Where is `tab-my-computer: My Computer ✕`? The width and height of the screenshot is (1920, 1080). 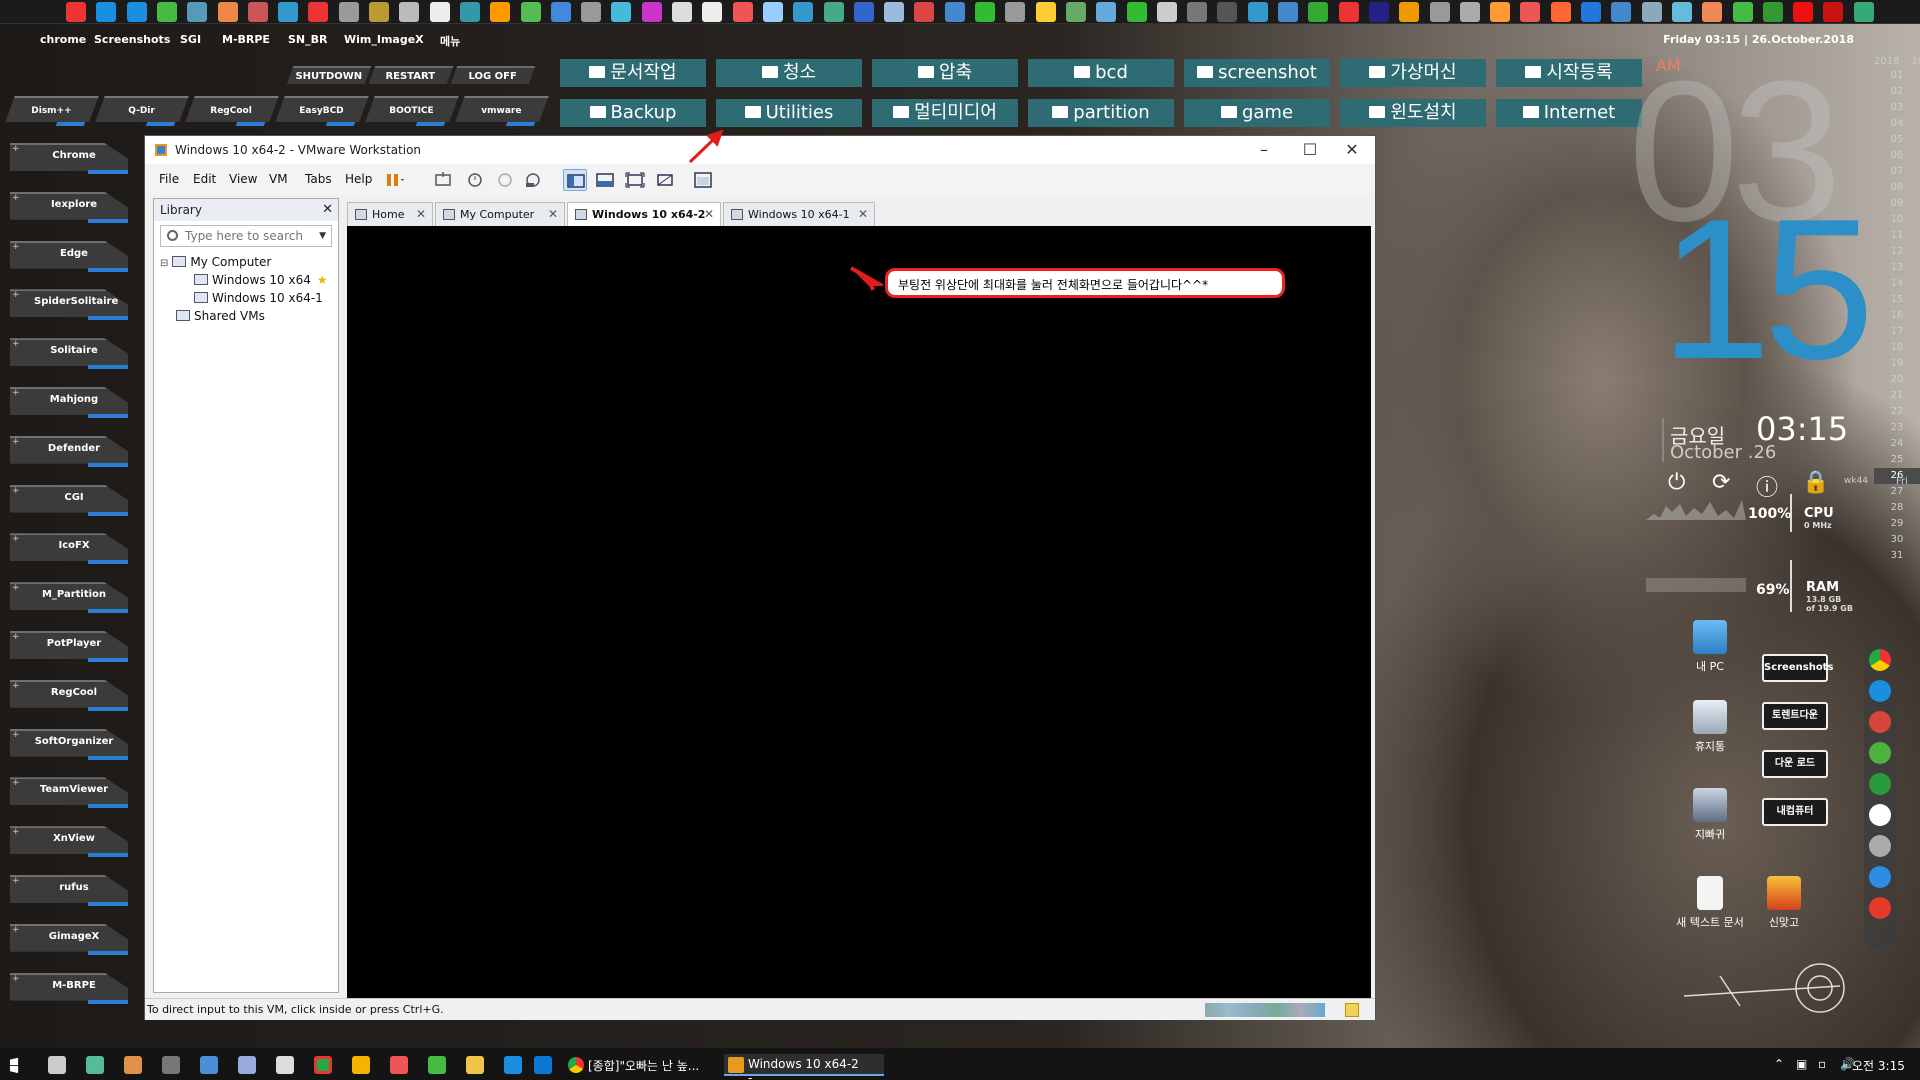
tab-my-computer: My Computer ✕ is located at coordinates (500, 214).